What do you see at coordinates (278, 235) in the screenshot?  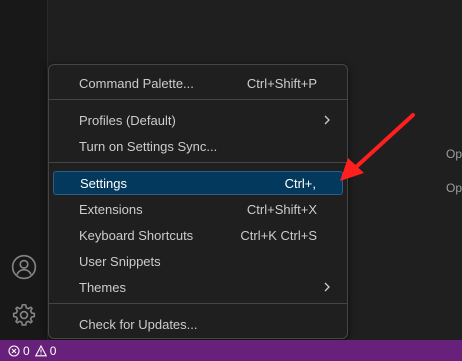 I see `menu-item-shortcut: Ctrl+K Ctrl+S` at bounding box center [278, 235].